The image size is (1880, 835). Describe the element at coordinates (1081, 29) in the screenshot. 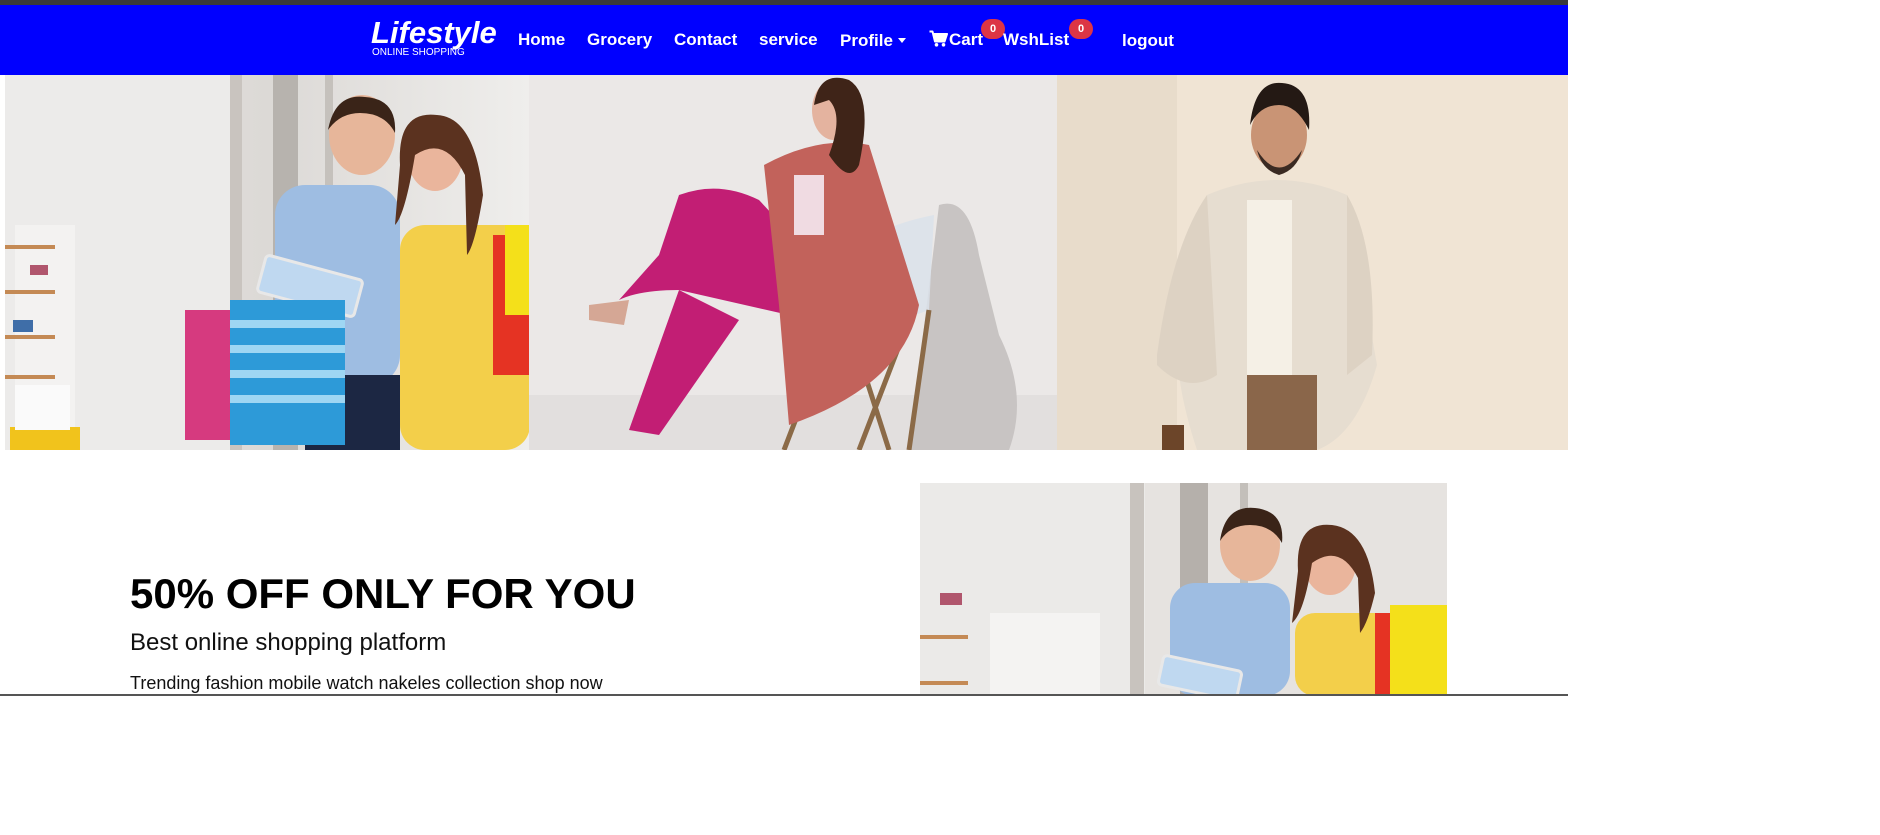

I see `wishlist-count-badge: 0` at that location.